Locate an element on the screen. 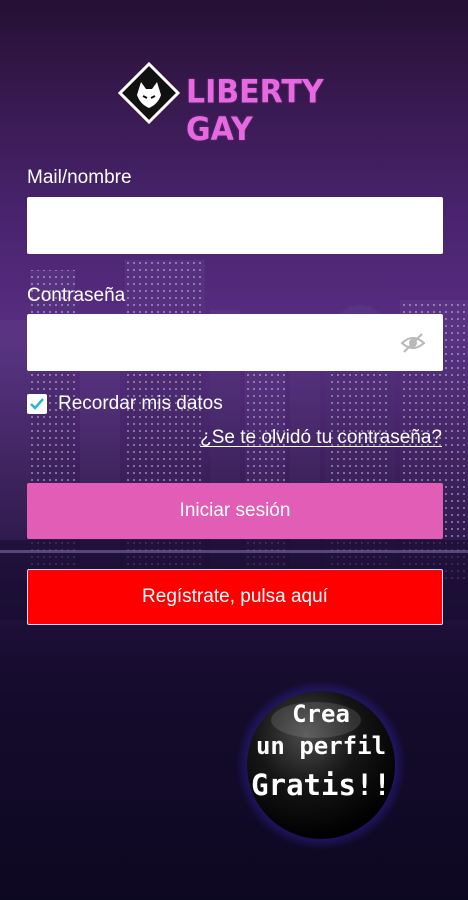 This screenshot has width=468, height=900. forgot-password-link: ¿Se te olvidó tu contraseña? is located at coordinates (321, 438).